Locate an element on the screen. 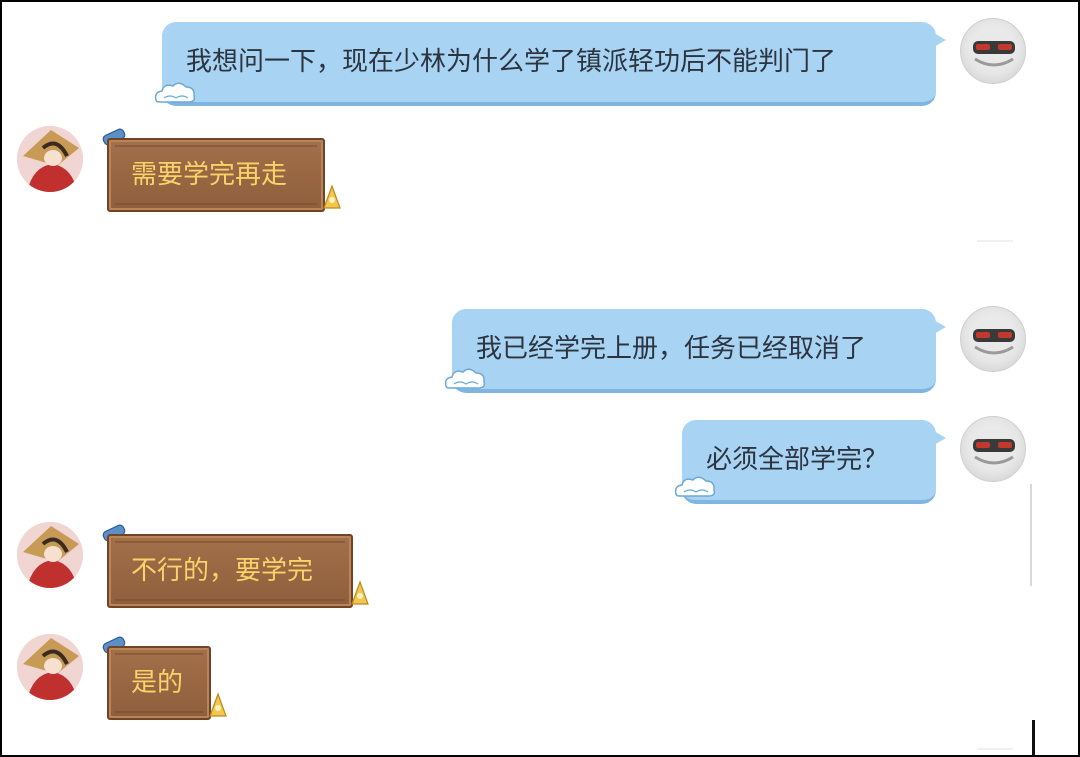 This screenshot has height=757, width=1080. message-bubble-other: 需要学完再走 is located at coordinates (216, 175).